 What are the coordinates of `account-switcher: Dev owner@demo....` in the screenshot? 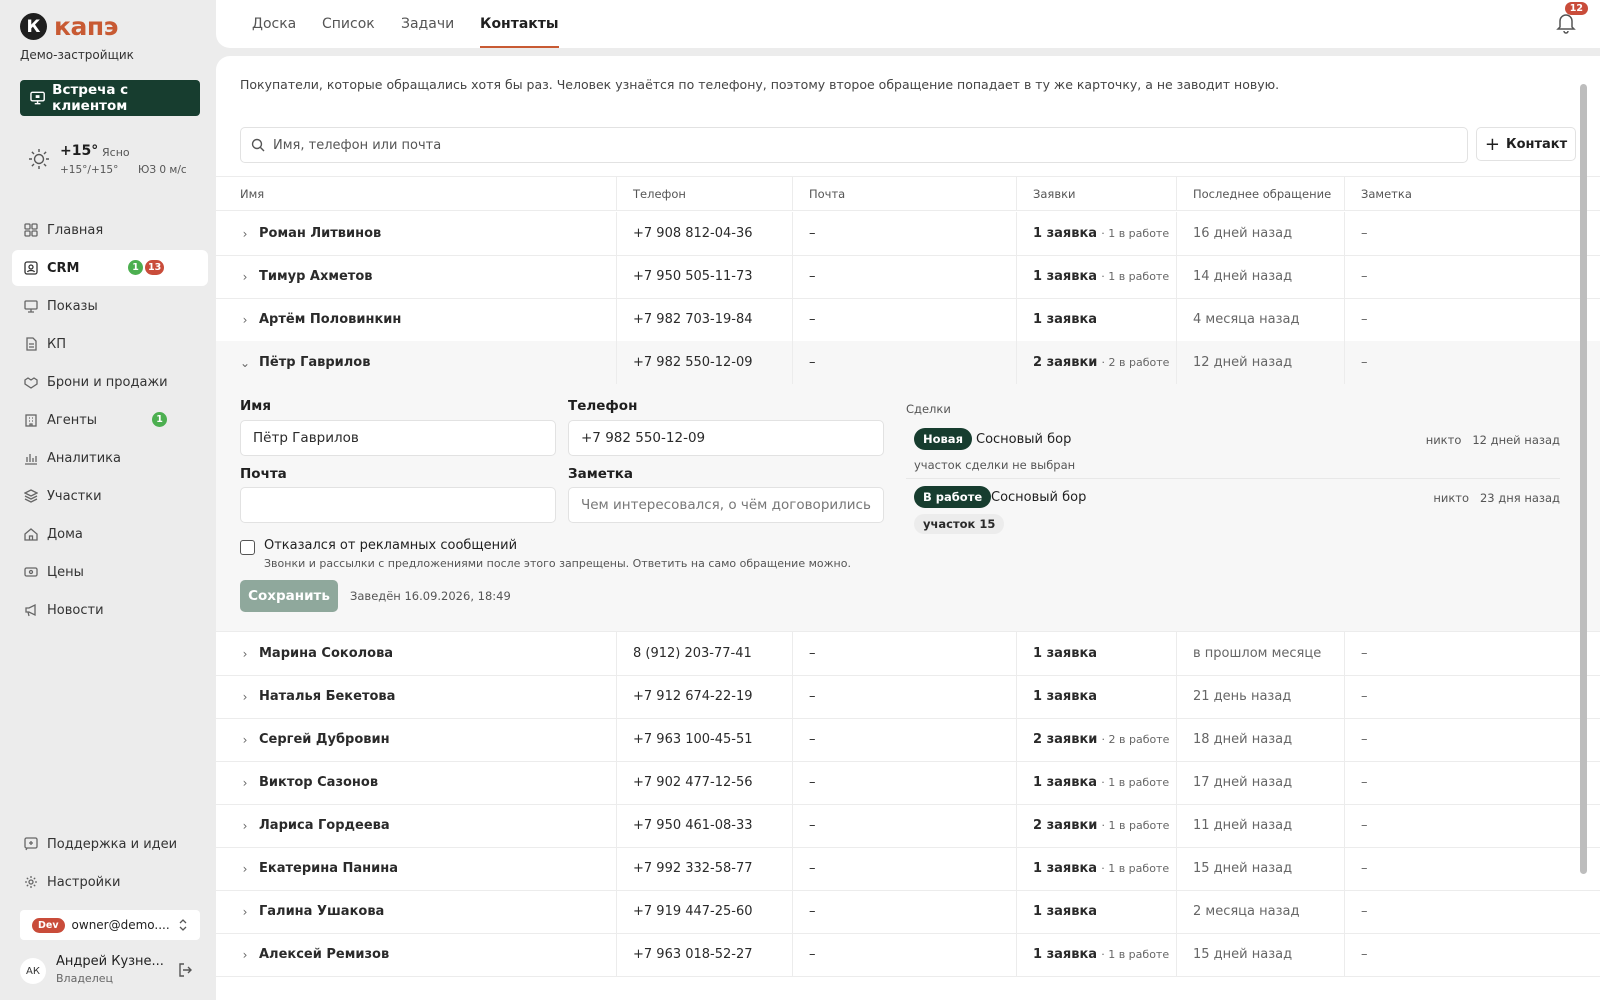 It's located at (110, 925).